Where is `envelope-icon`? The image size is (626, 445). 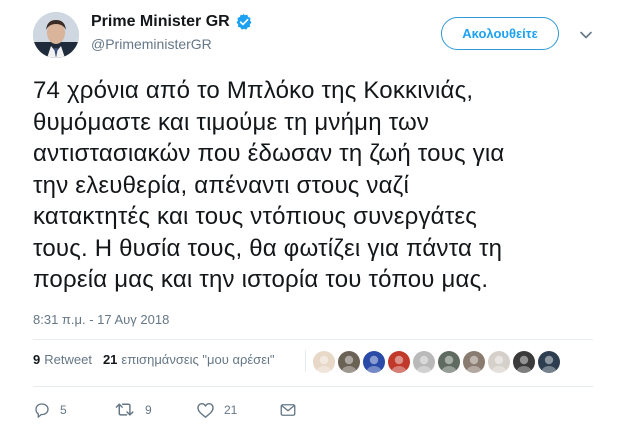
envelope-icon is located at coordinates (288, 410).